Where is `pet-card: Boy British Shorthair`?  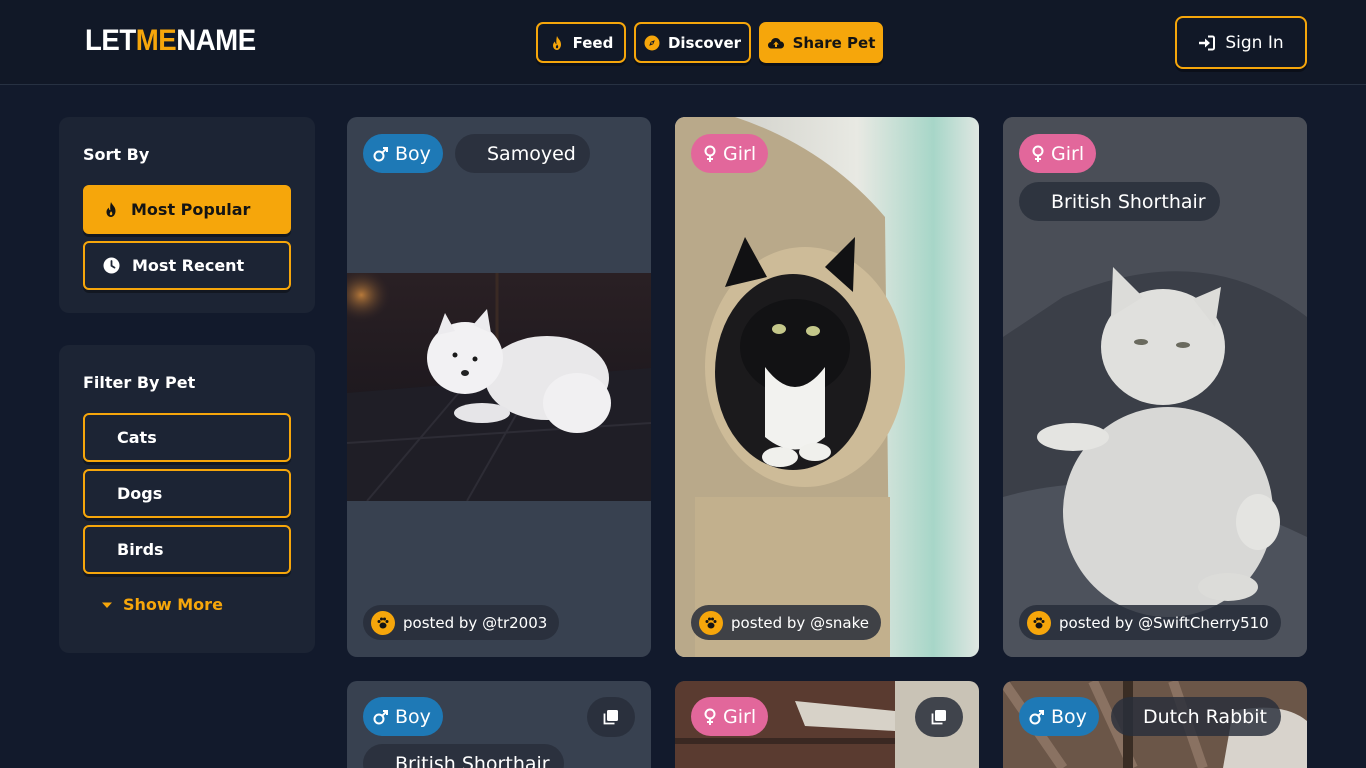 pet-card: Boy British Shorthair is located at coordinates (499, 724).